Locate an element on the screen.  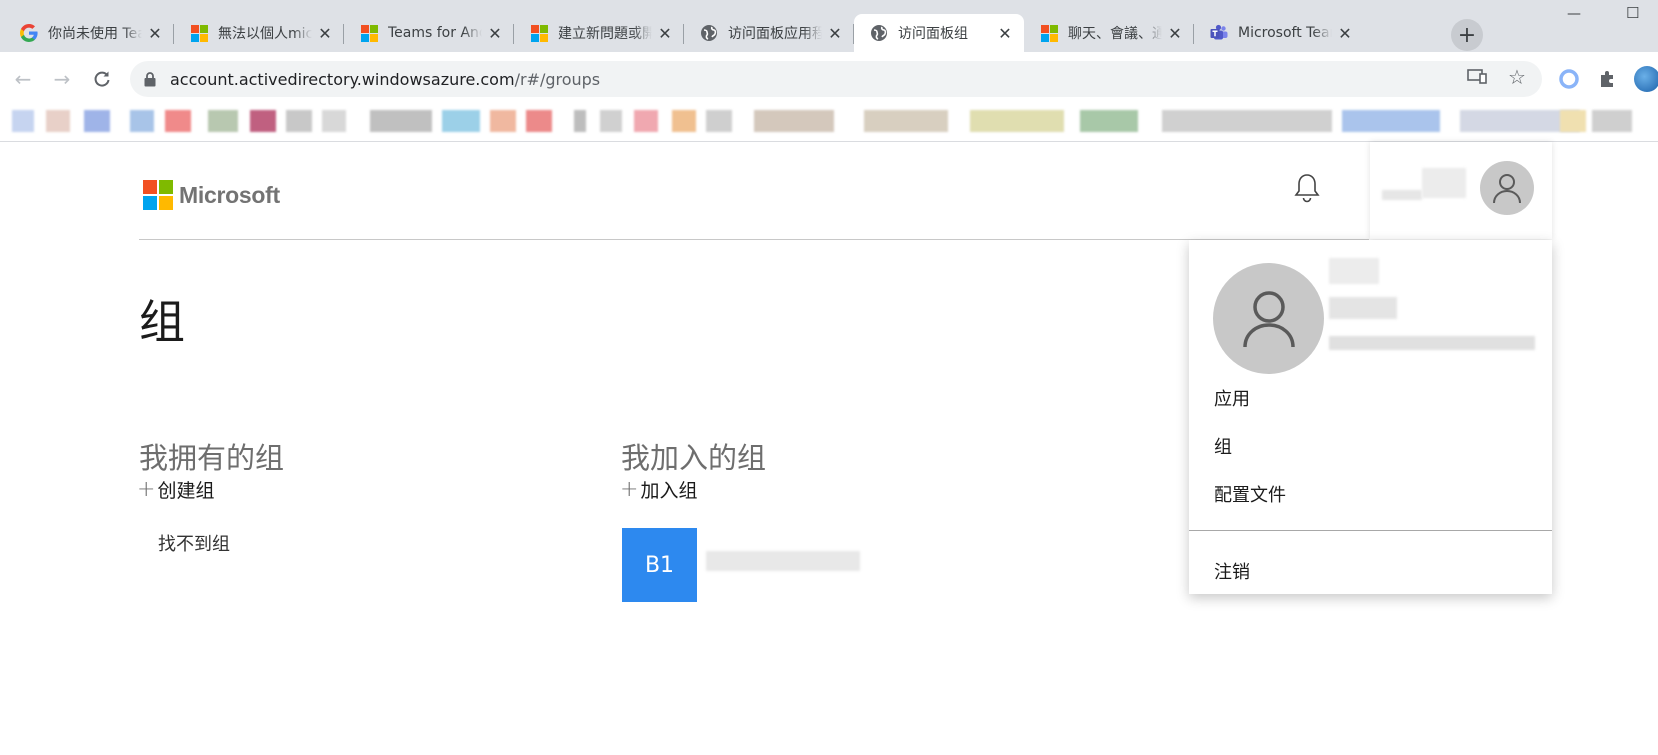
redacted-email is located at coordinates (1432, 343).